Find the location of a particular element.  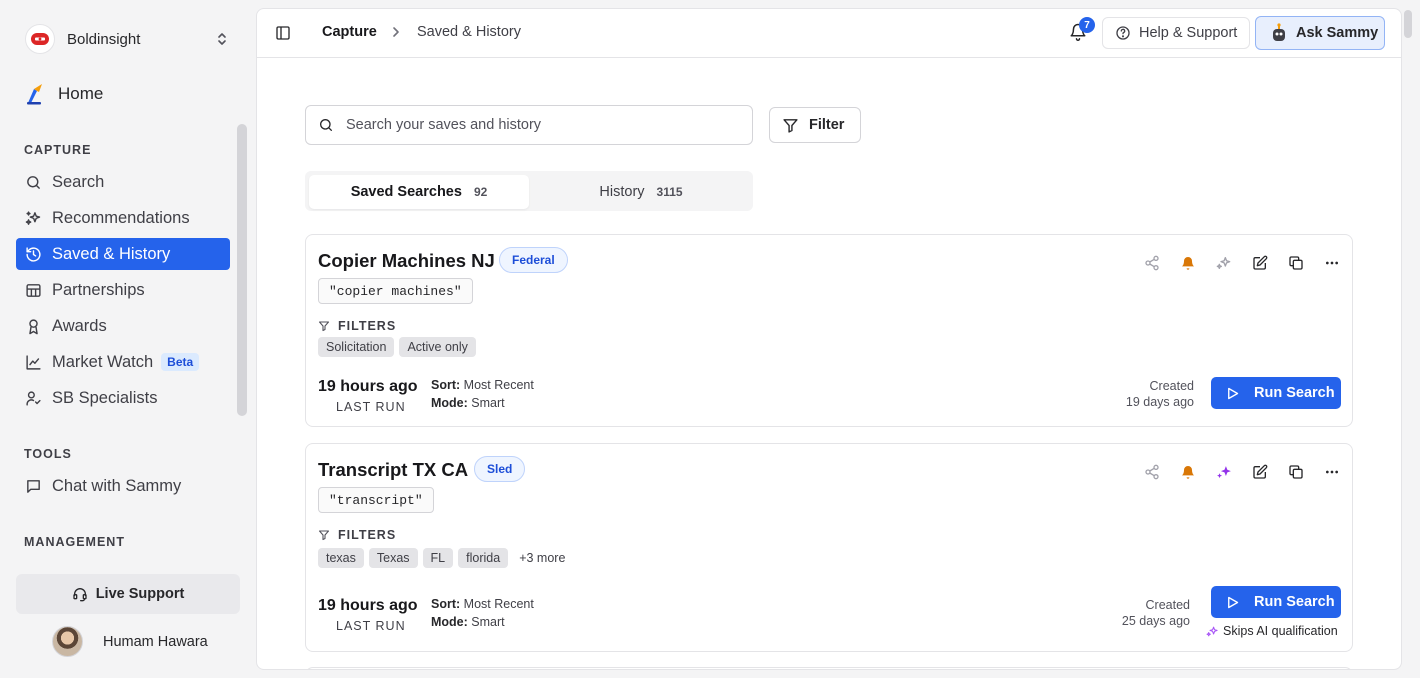

created-value: 25 days ago is located at coordinates (1155, 621).